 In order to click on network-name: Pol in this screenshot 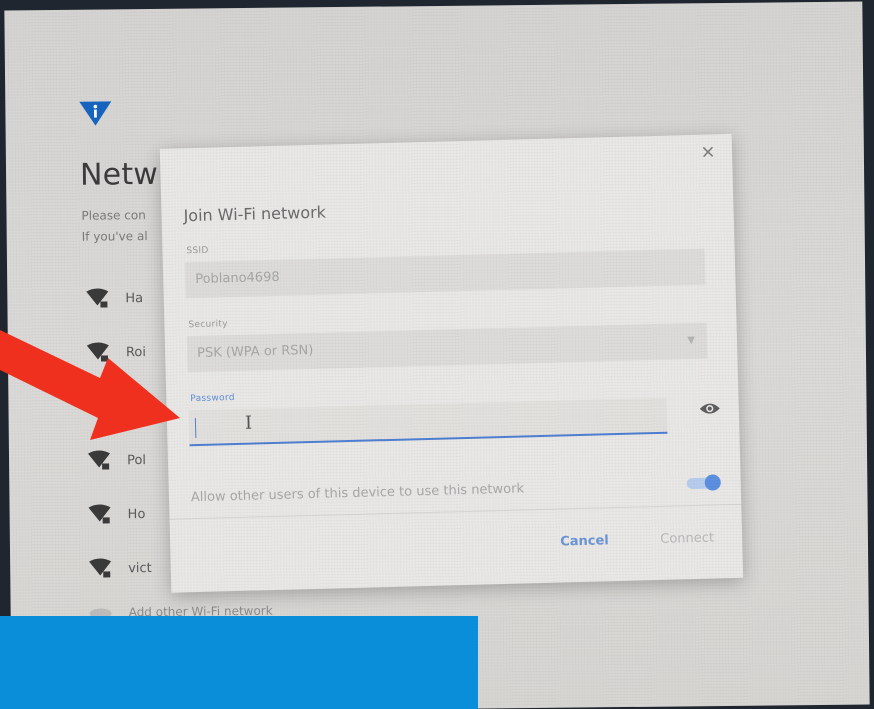, I will do `click(136, 460)`.